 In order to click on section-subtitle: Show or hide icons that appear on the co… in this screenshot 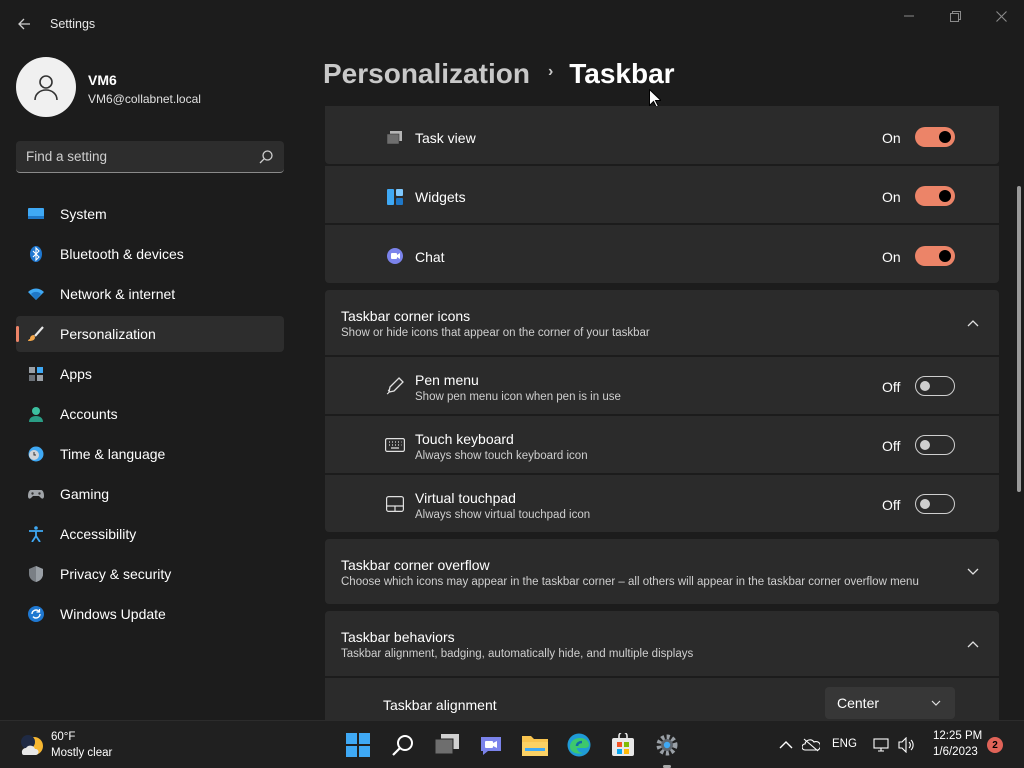, I will do `click(495, 333)`.